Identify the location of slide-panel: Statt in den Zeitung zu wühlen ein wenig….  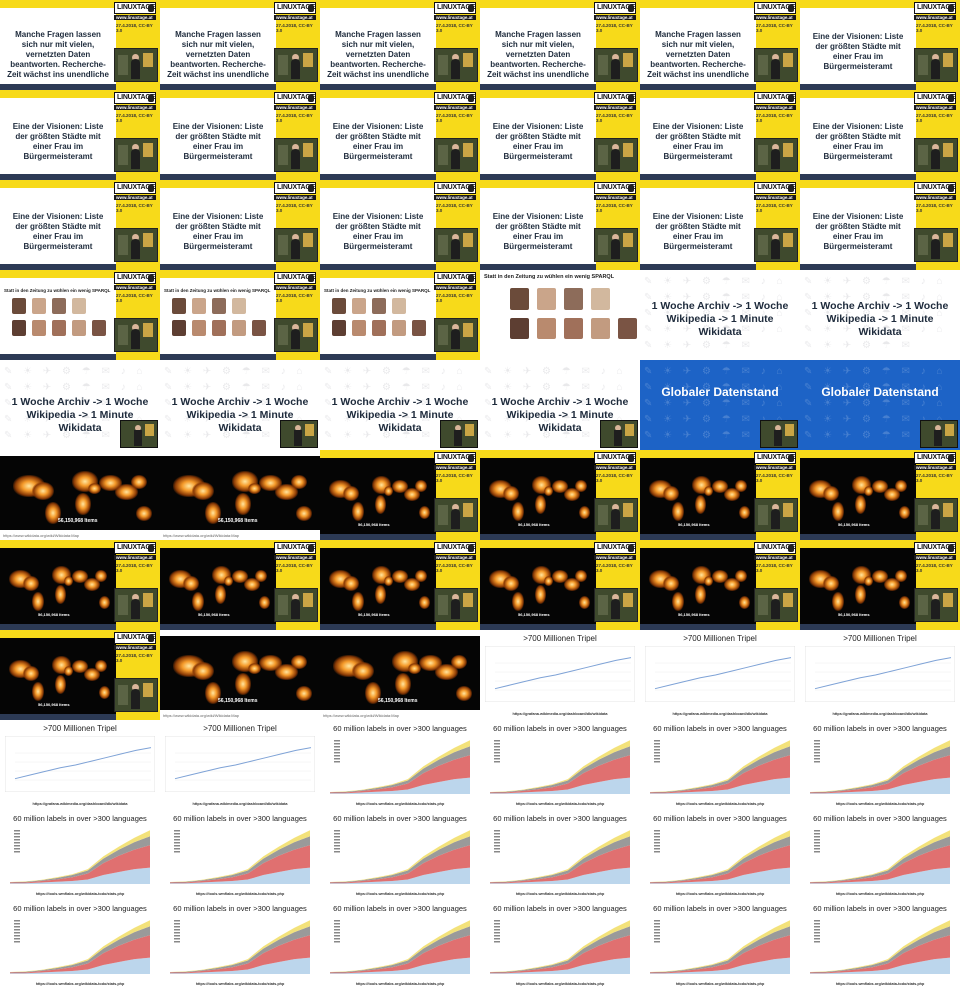
(58, 316).